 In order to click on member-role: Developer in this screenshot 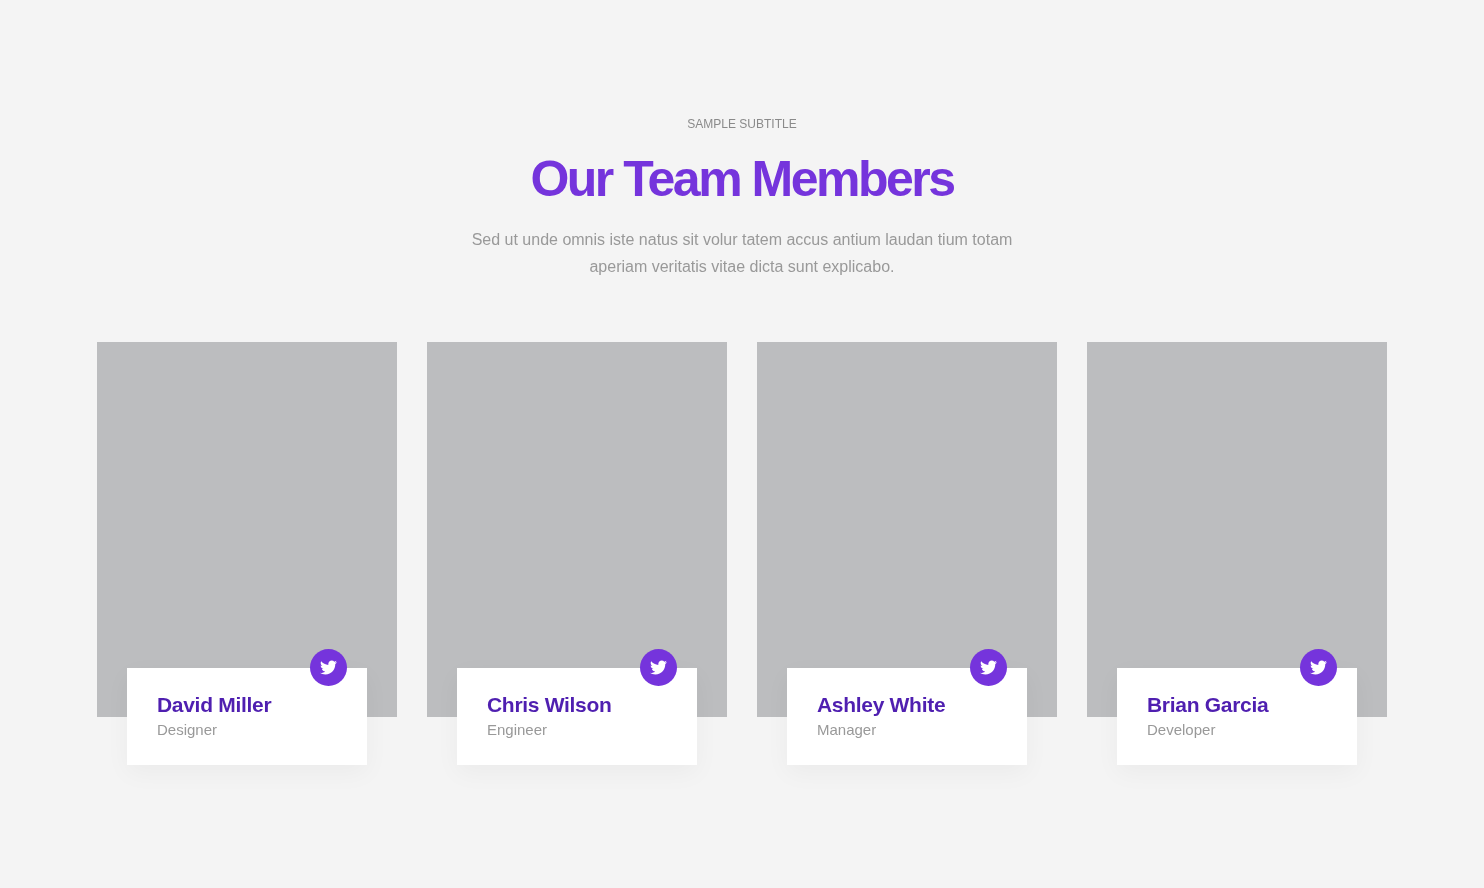, I will do `click(1181, 730)`.